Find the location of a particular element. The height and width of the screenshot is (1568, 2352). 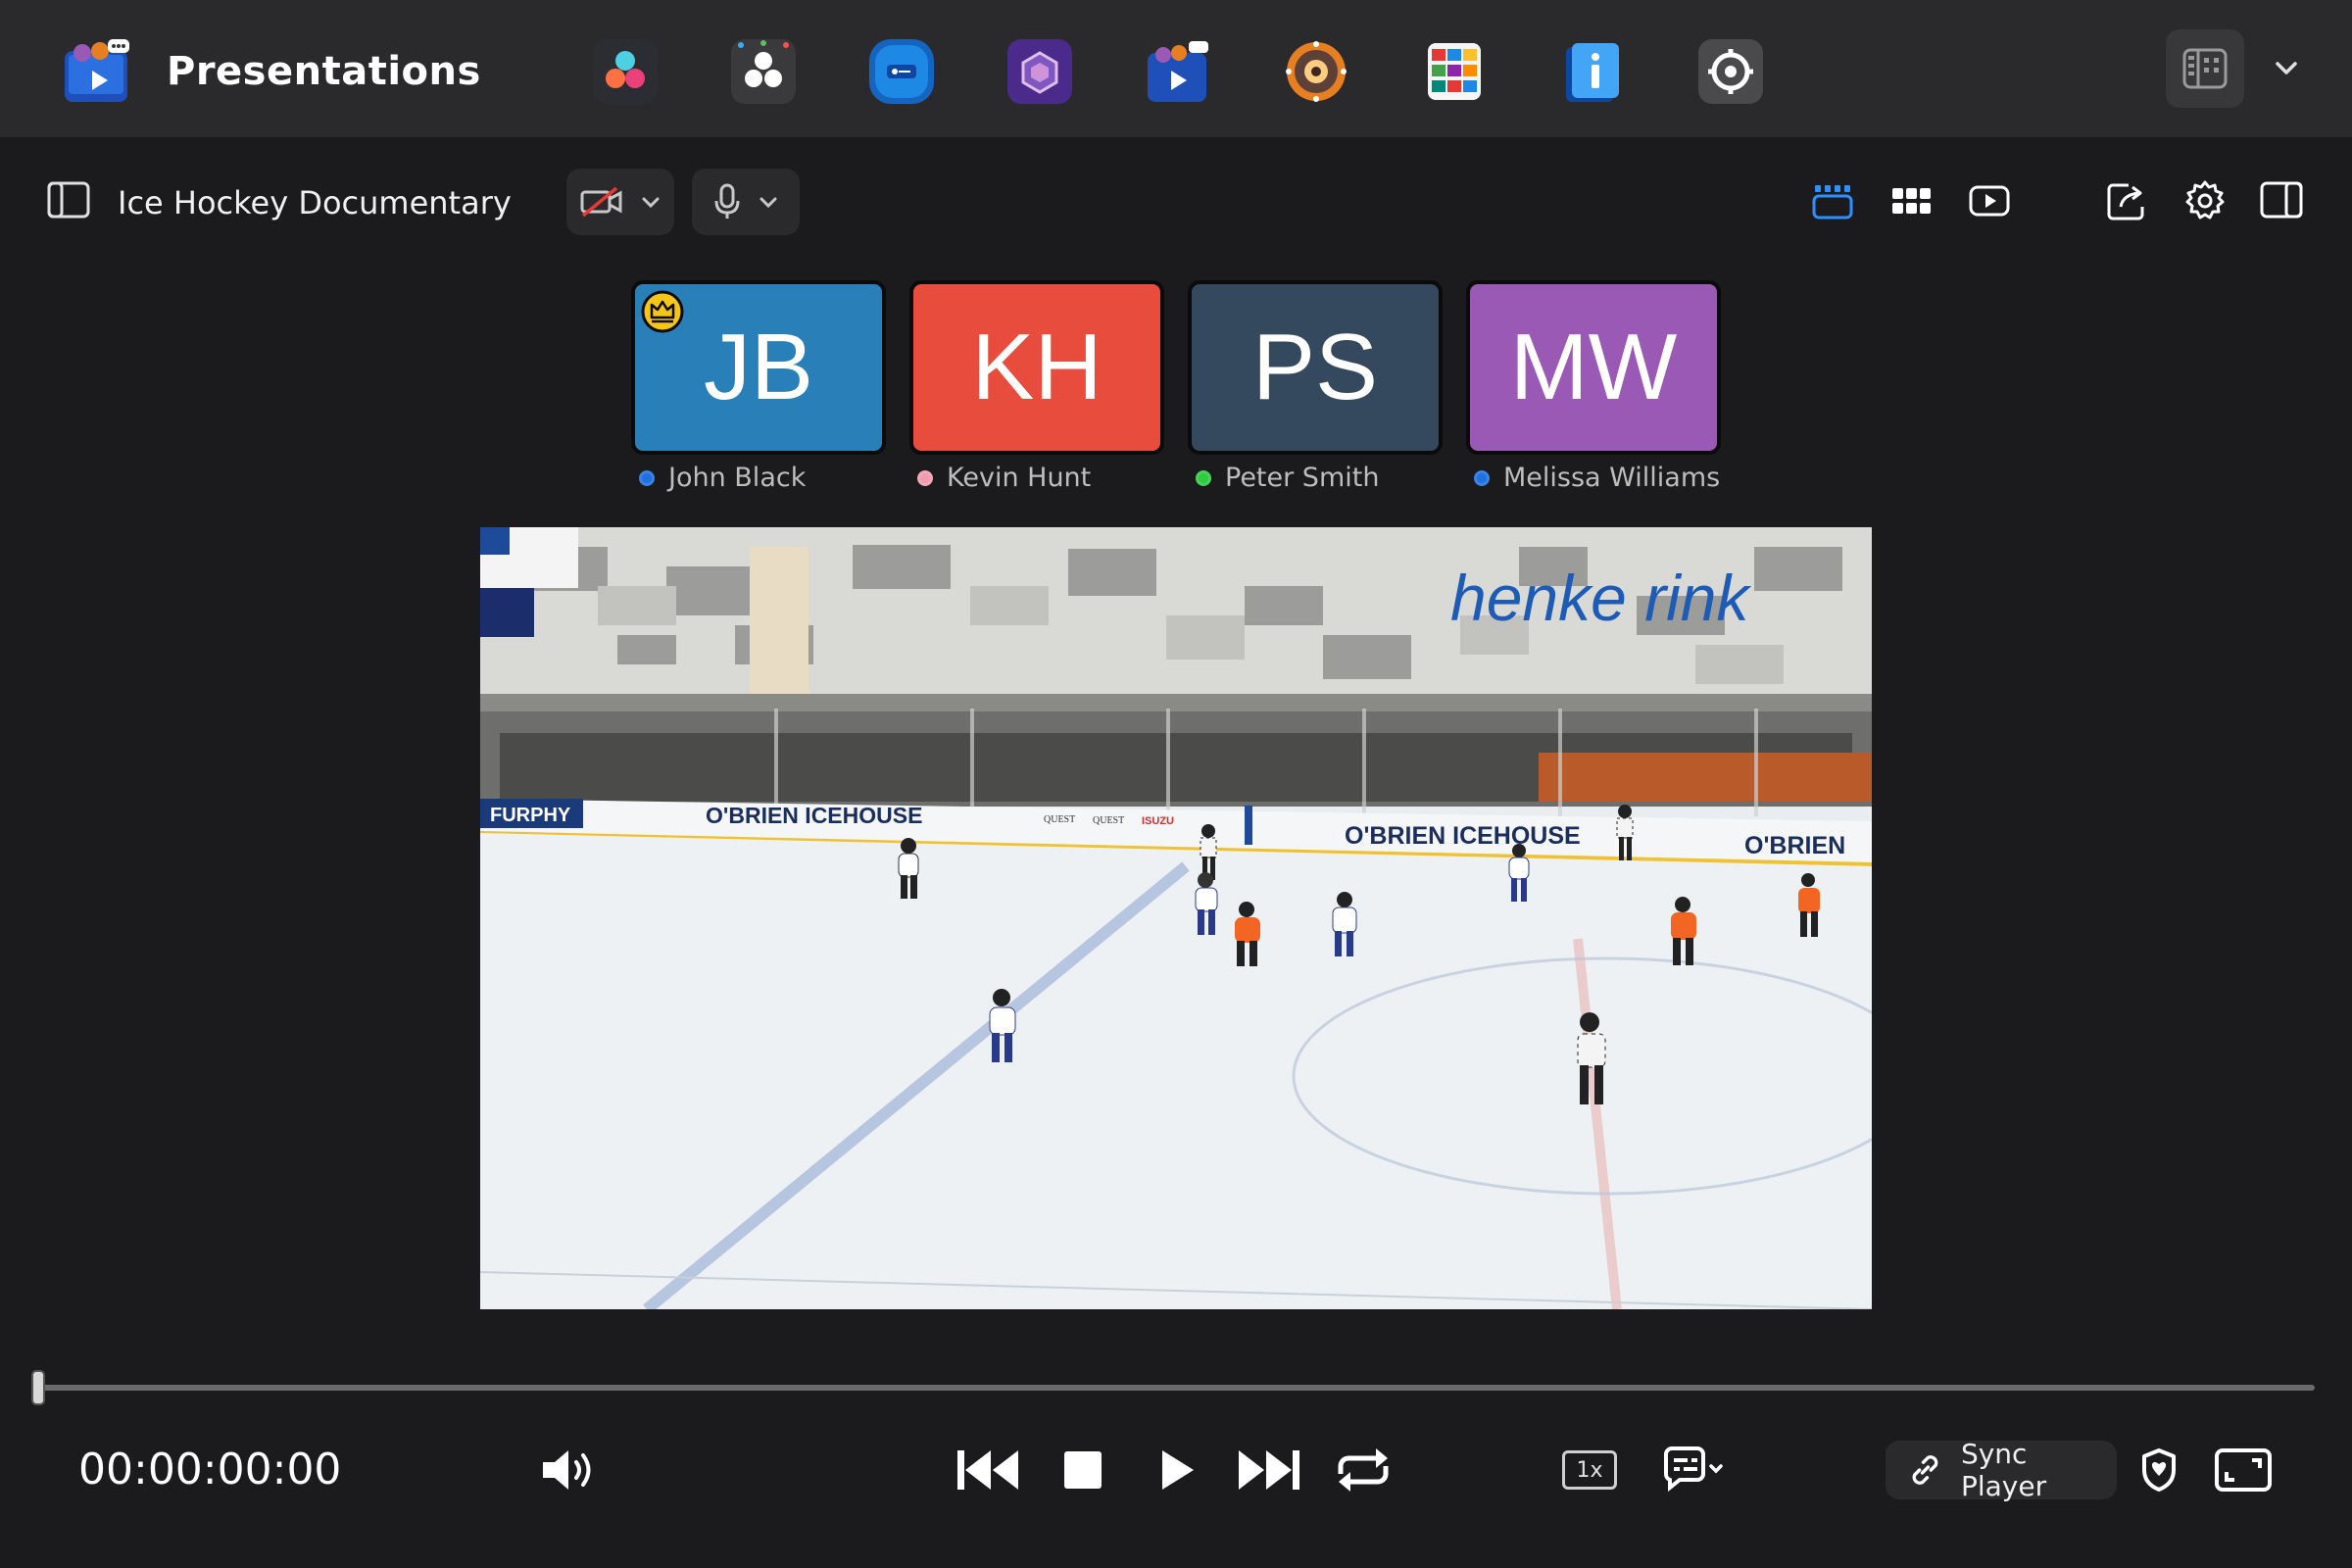

participants-strip-view-icon is located at coordinates (1832, 200).